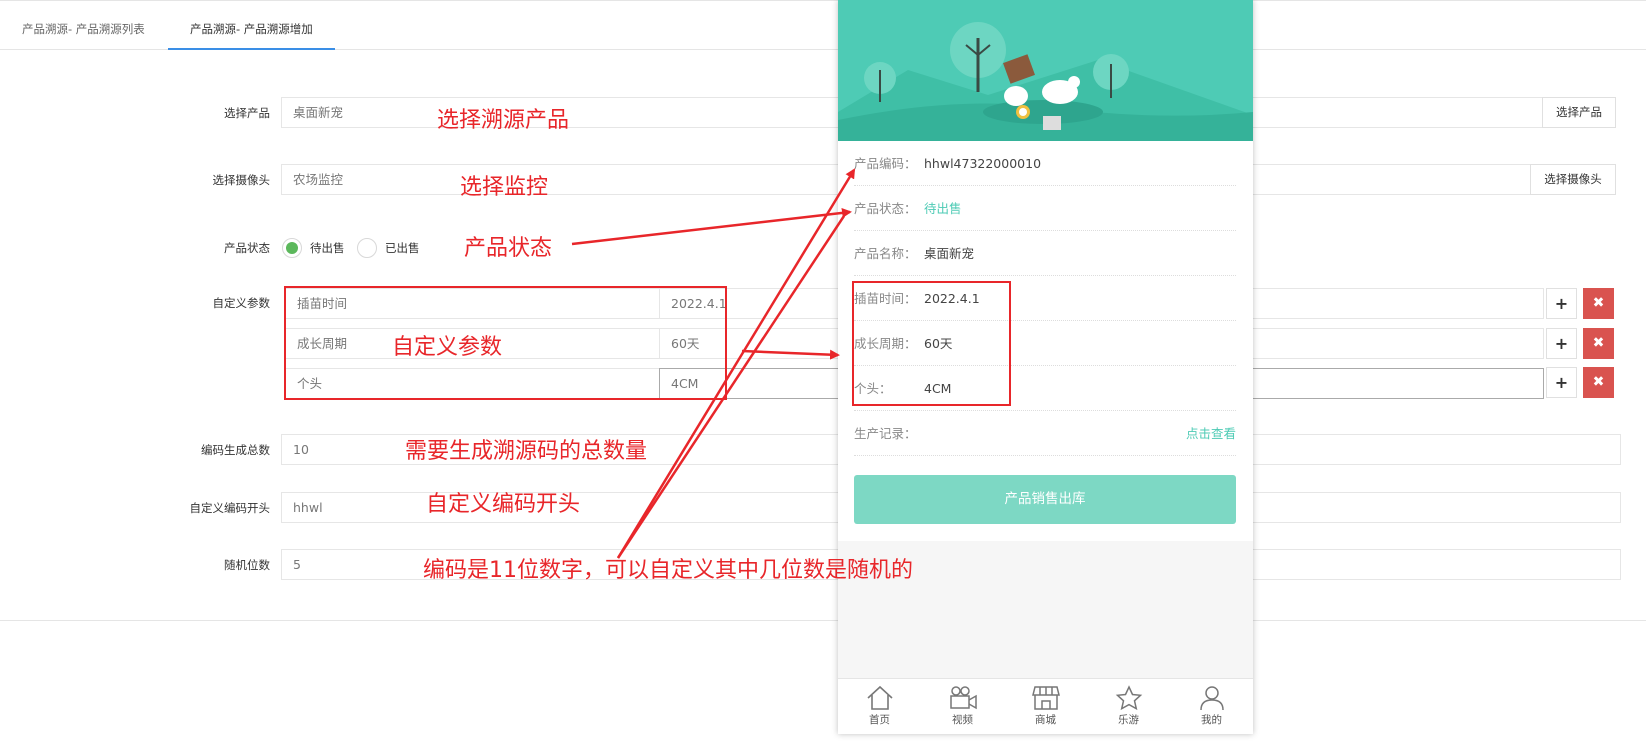 Image resolution: width=1646 pixels, height=741 pixels. Describe the element at coordinates (447, 347) in the screenshot. I see `annotation-params: 自定义参数` at that location.